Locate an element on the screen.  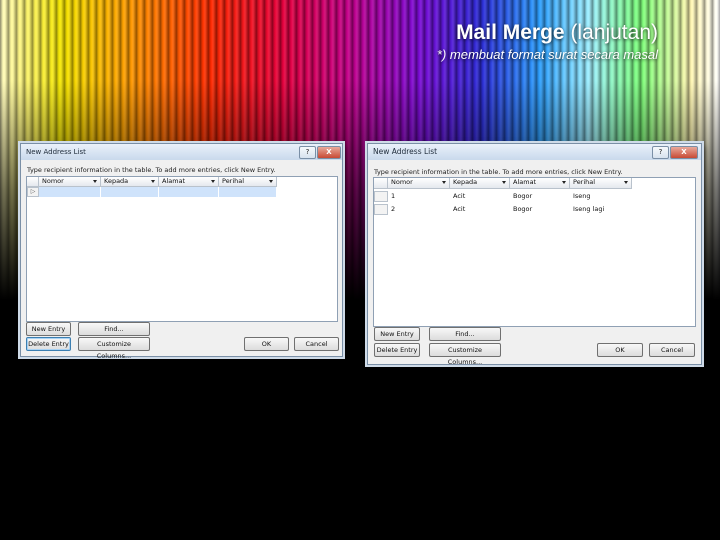
slide-title-rest: (lanjutan) is located at coordinates (614, 32).